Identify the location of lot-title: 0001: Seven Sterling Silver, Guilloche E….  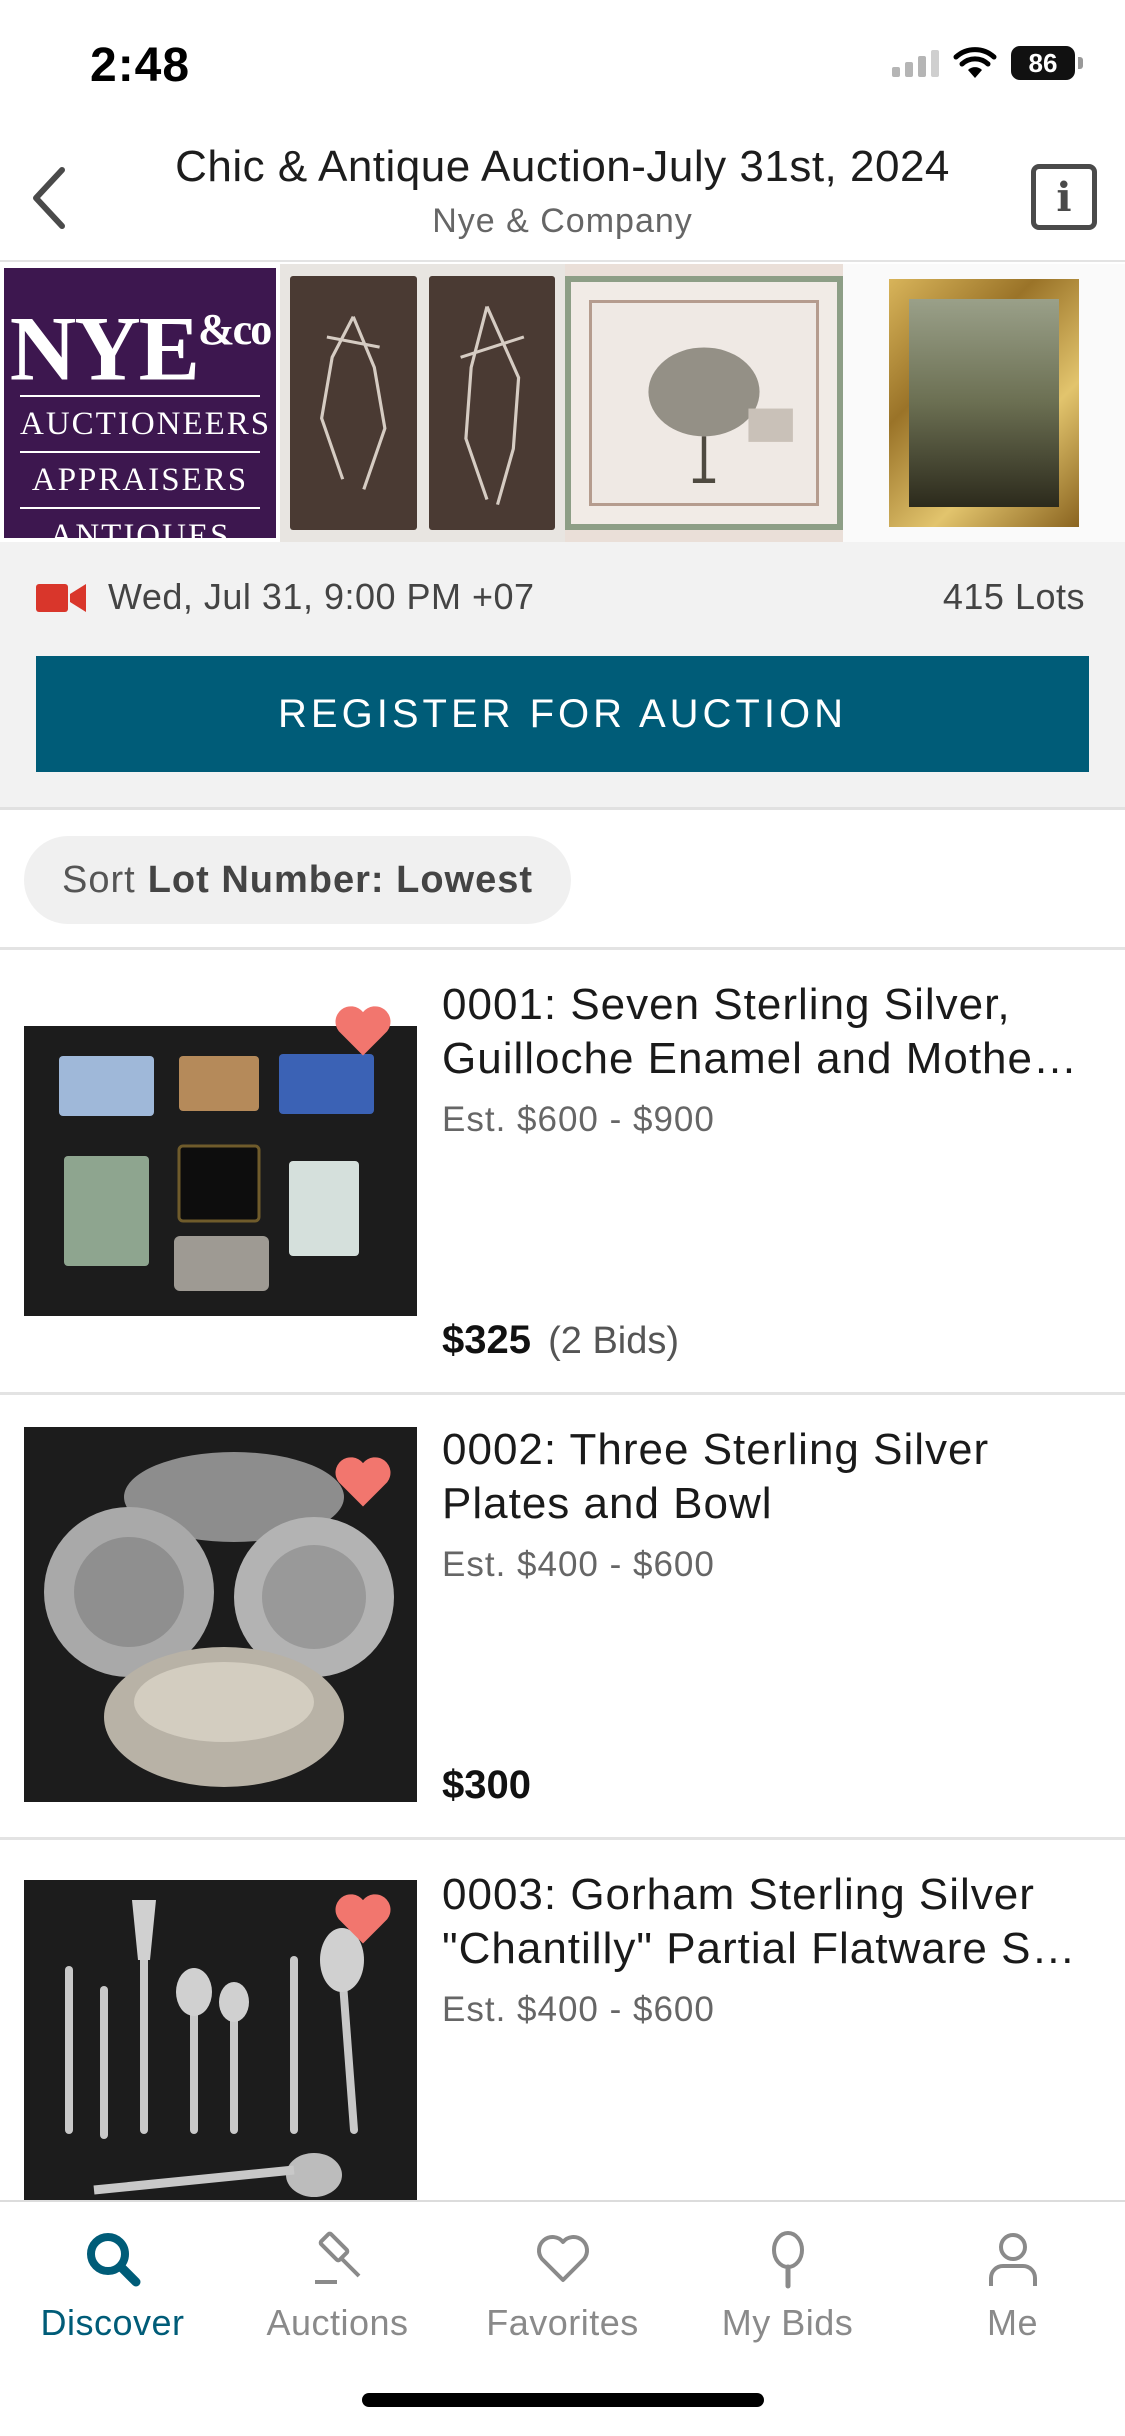
(772, 1032).